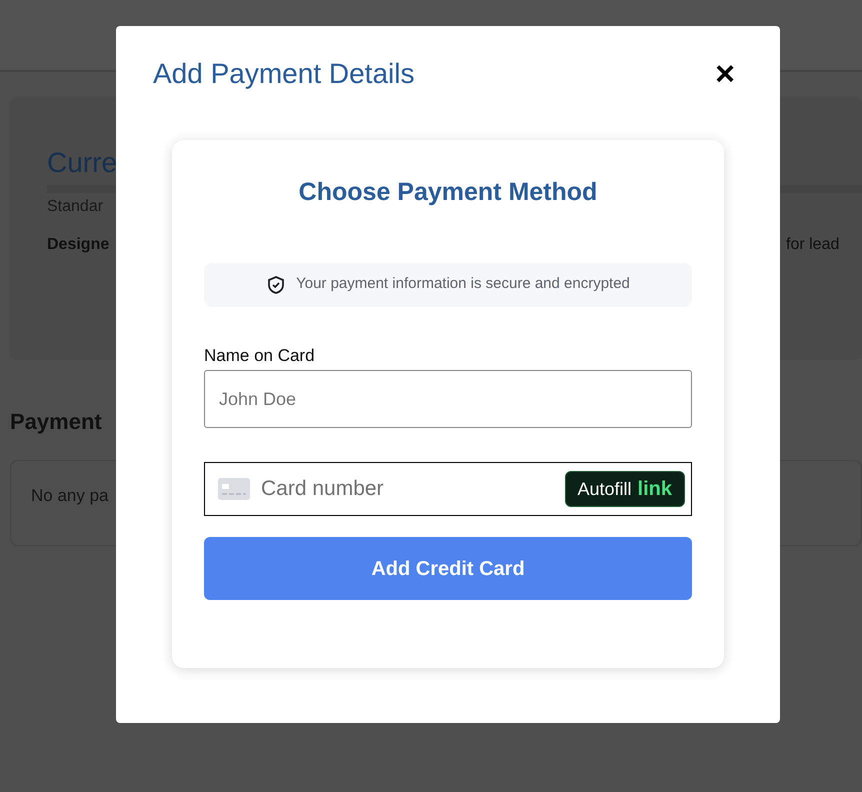  What do you see at coordinates (448, 192) in the screenshot?
I see `card-heading: Choose Payment Method` at bounding box center [448, 192].